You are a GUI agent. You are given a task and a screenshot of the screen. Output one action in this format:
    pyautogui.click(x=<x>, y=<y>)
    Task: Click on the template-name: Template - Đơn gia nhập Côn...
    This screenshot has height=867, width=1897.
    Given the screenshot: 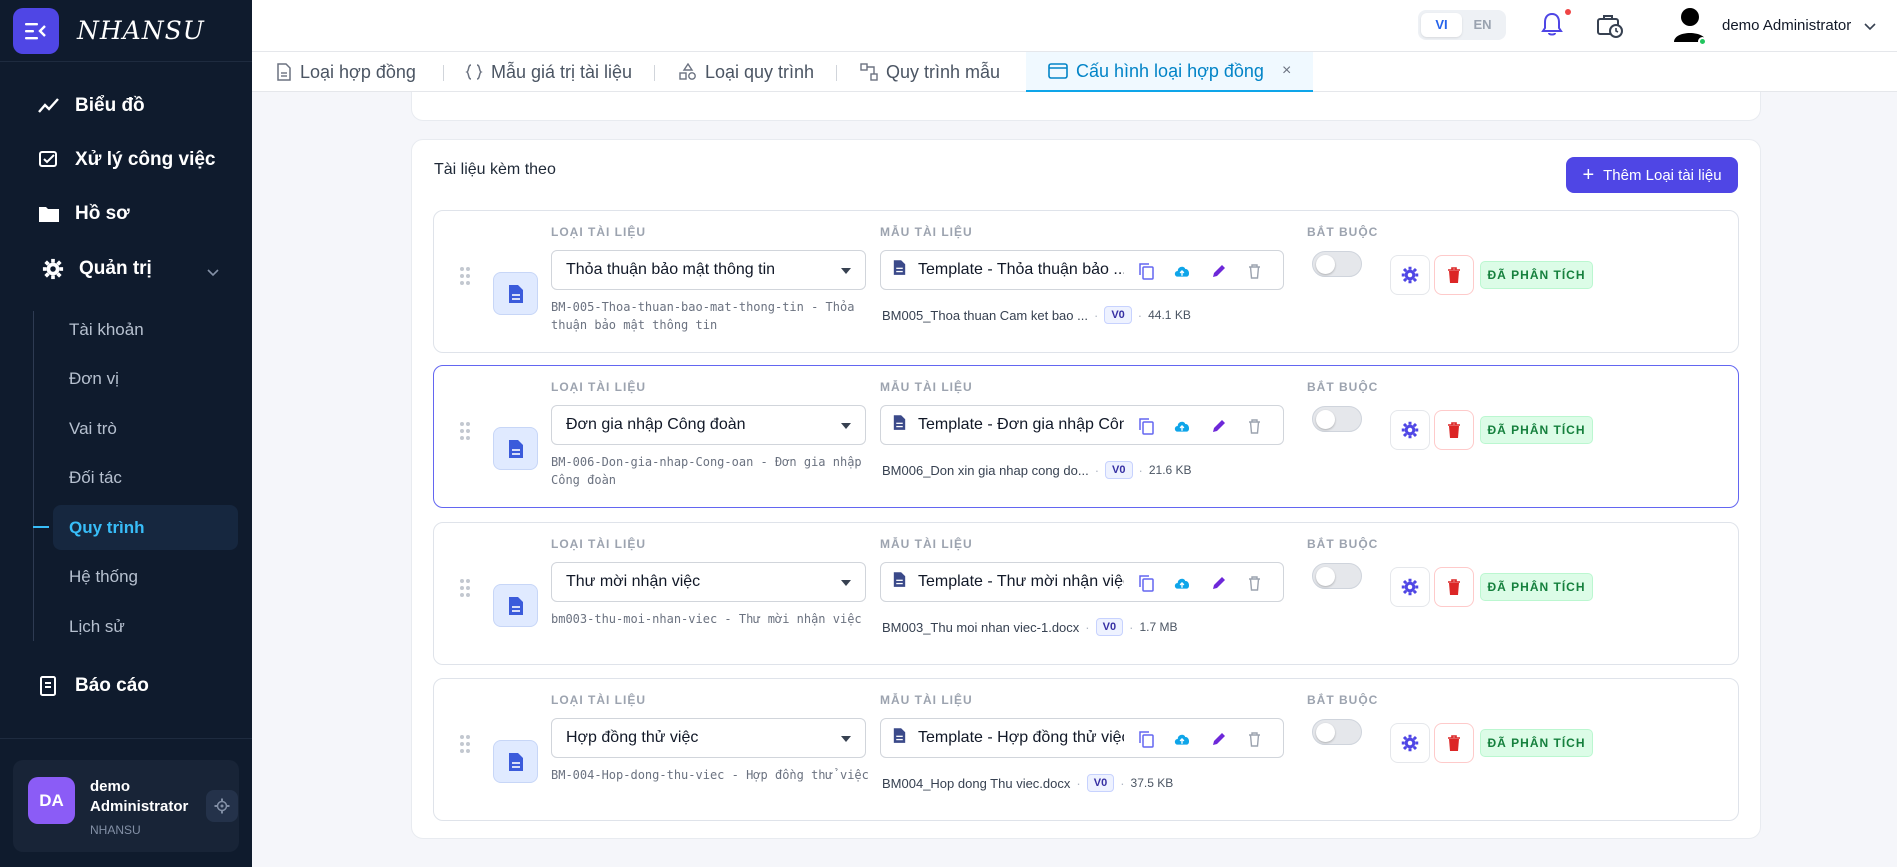 What is the action you would take?
    pyautogui.click(x=1021, y=424)
    